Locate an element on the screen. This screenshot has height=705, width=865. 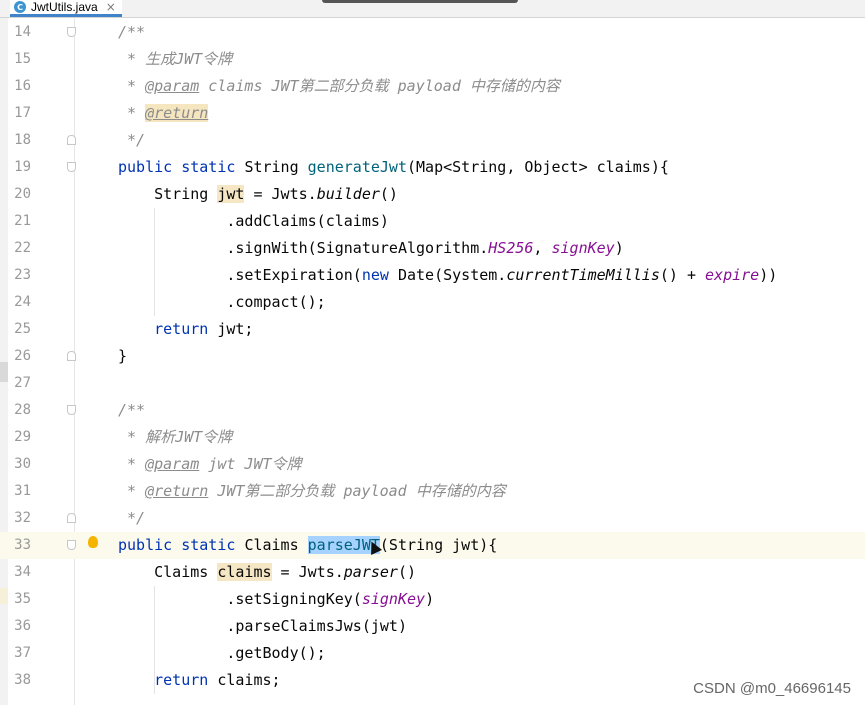
code-text: * @return is located at coordinates (163, 113).